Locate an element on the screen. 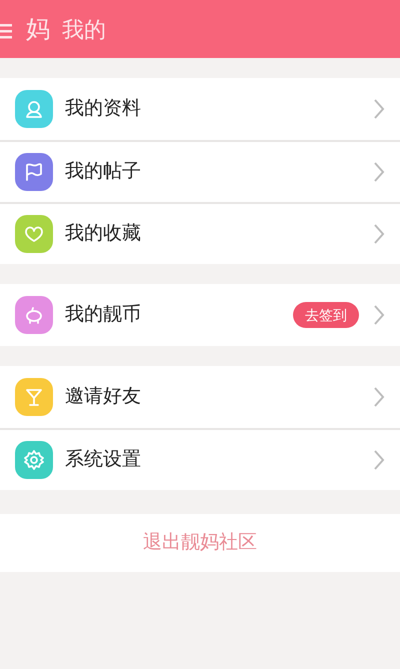 The width and height of the screenshot is (400, 669). row-label: 邀请好友 is located at coordinates (103, 396).